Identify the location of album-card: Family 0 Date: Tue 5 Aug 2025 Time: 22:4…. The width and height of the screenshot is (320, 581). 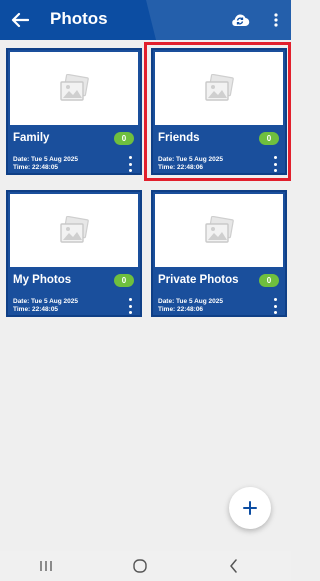
(74, 111).